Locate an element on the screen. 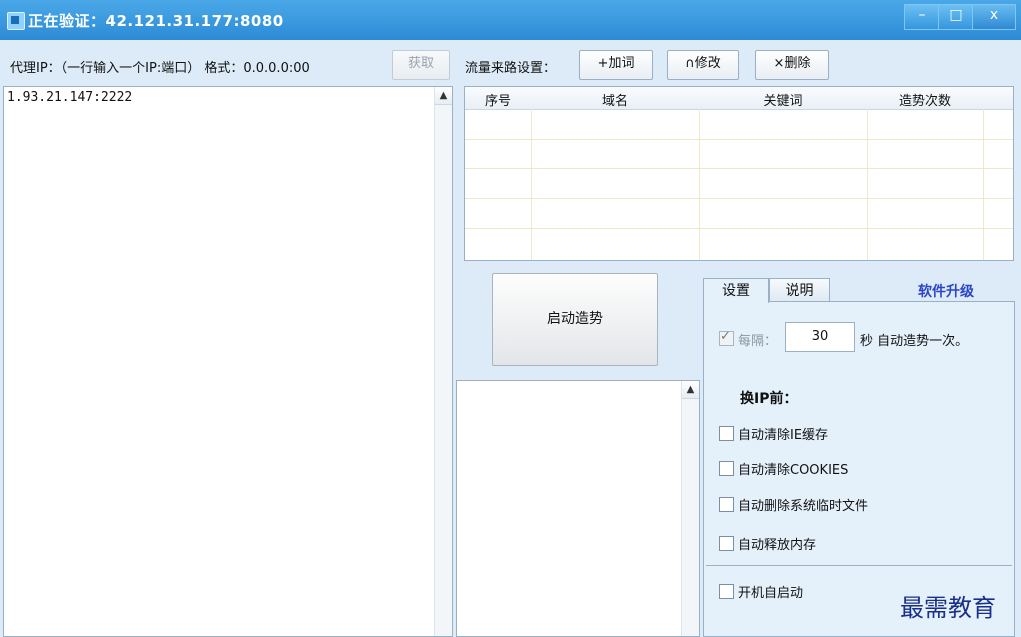 This screenshot has width=1021, height=637. modify-button: ∩修改 is located at coordinates (703, 65).